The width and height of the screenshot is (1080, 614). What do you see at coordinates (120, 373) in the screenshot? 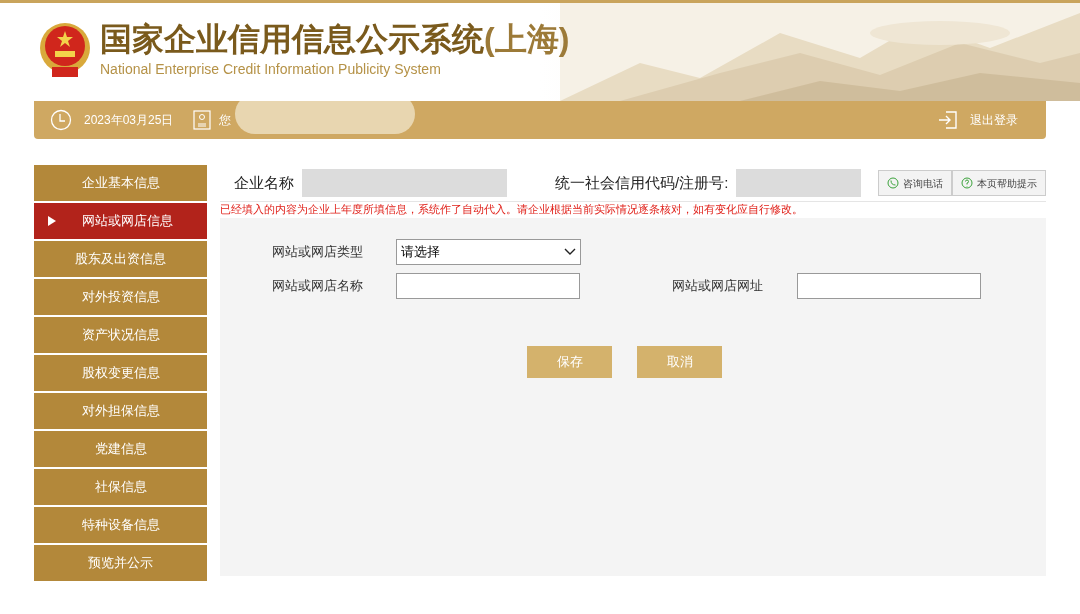
I see `sidebar-item: 股权变更信息` at bounding box center [120, 373].